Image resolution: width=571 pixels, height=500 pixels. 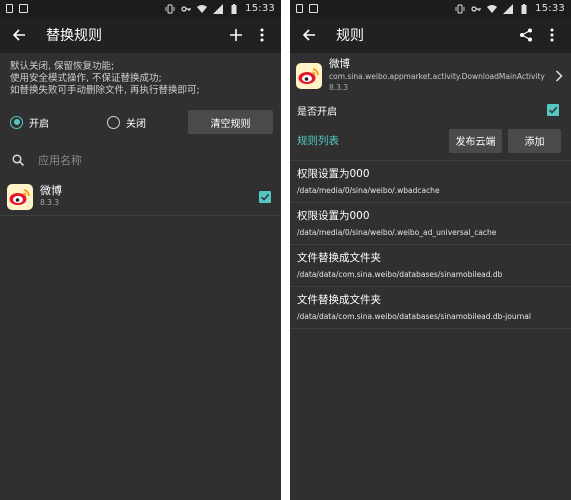 I want to click on radio-off: 关闭, so click(x=126, y=122).